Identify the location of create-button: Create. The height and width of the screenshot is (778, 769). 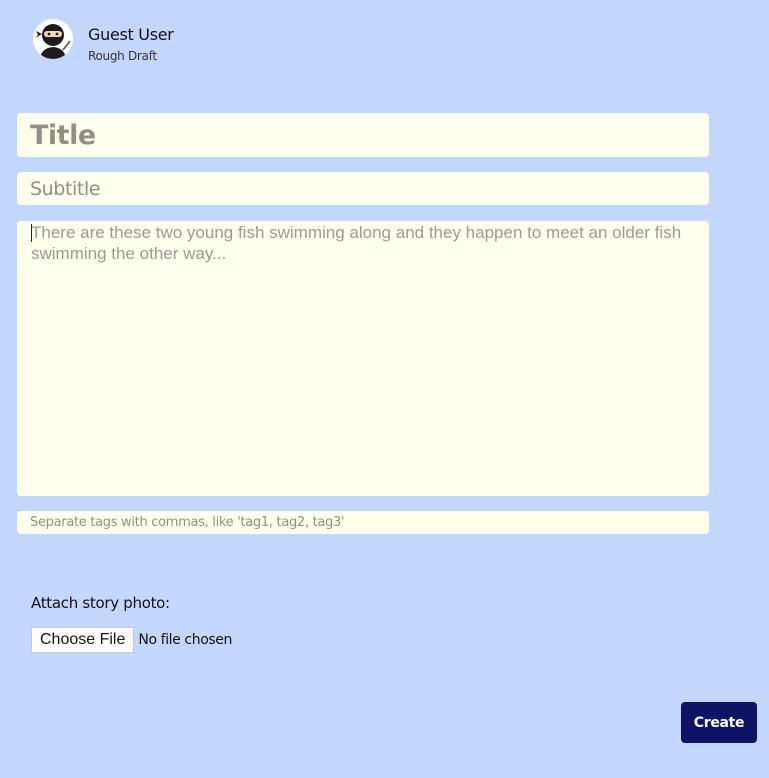
(719, 722).